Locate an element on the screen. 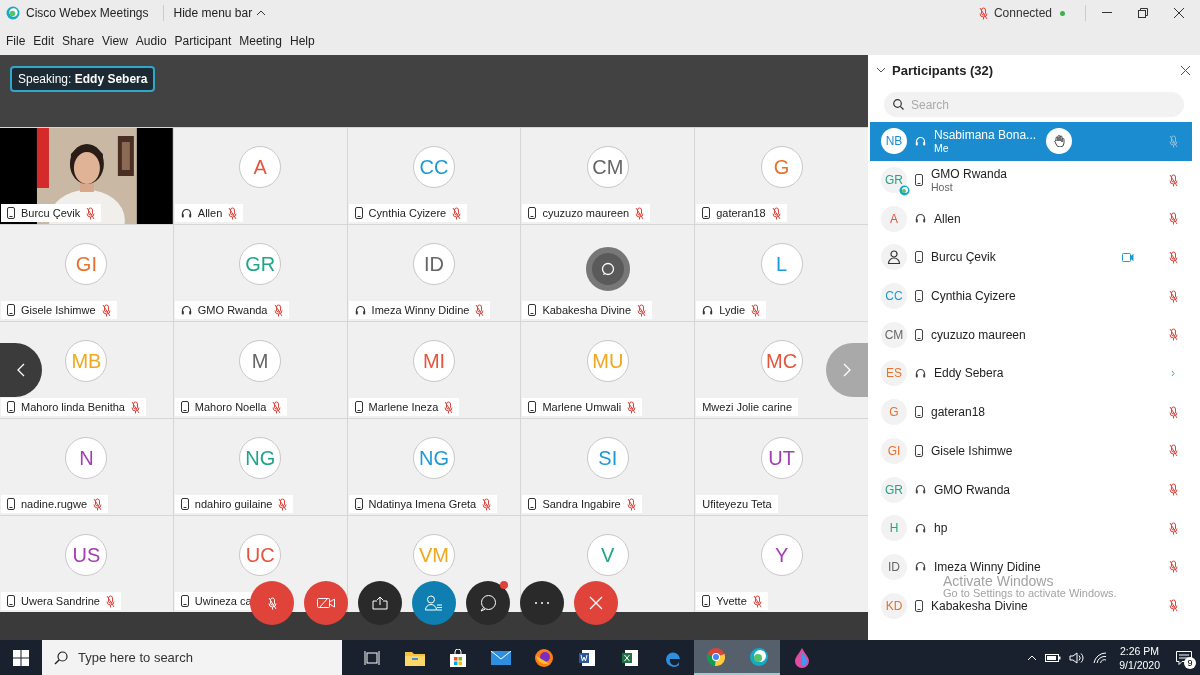 The image size is (1200, 675). participant-name: Gisele Ishimwe is located at coordinates (58, 310).